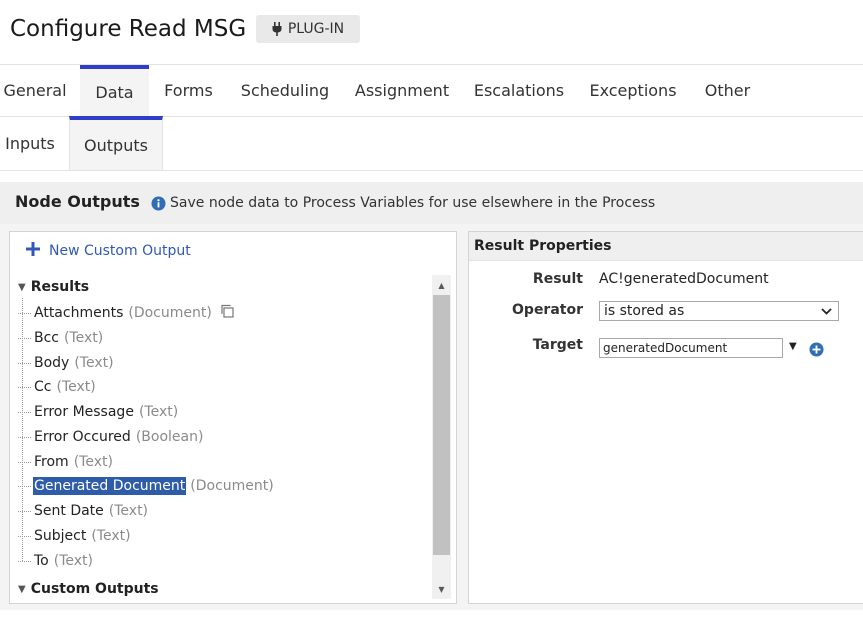 This screenshot has width=863, height=618. Describe the element at coordinates (60, 536) in the screenshot. I see `tree-item-name: Subject` at that location.